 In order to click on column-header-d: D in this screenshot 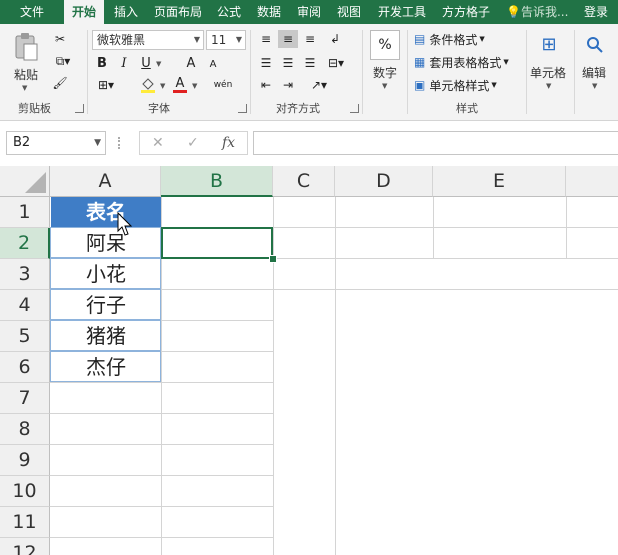, I will do `click(384, 181)`.